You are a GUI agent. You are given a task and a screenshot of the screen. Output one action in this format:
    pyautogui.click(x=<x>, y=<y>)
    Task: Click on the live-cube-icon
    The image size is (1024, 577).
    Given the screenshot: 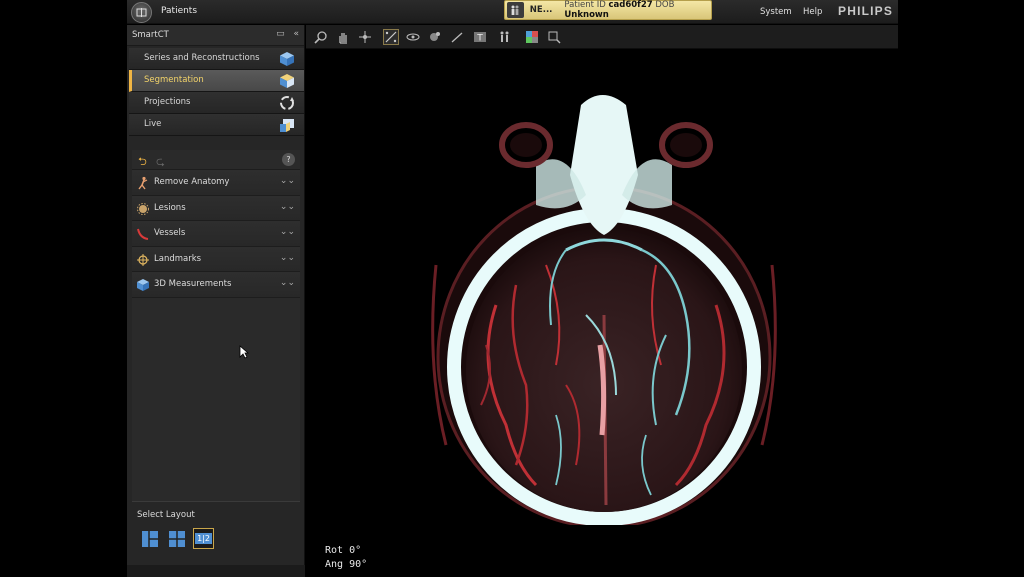 What is the action you would take?
    pyautogui.click(x=287, y=125)
    